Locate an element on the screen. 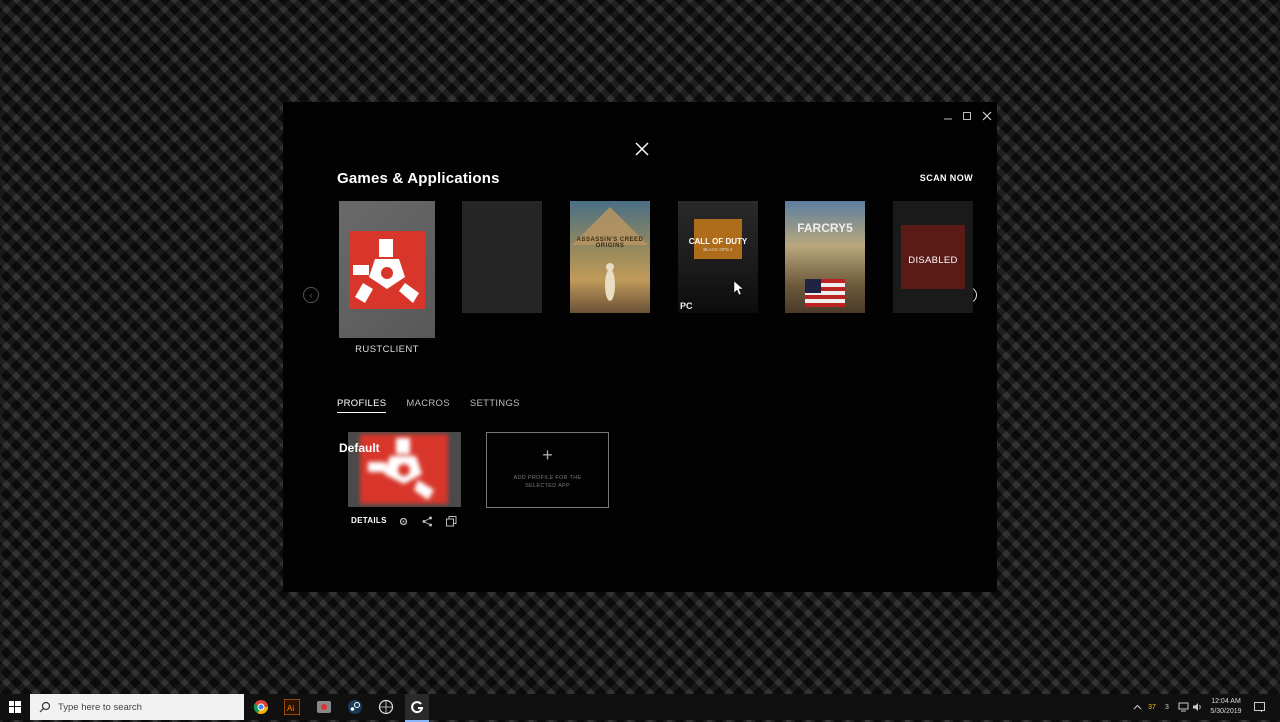  taskbar-steam is located at coordinates (355, 707).